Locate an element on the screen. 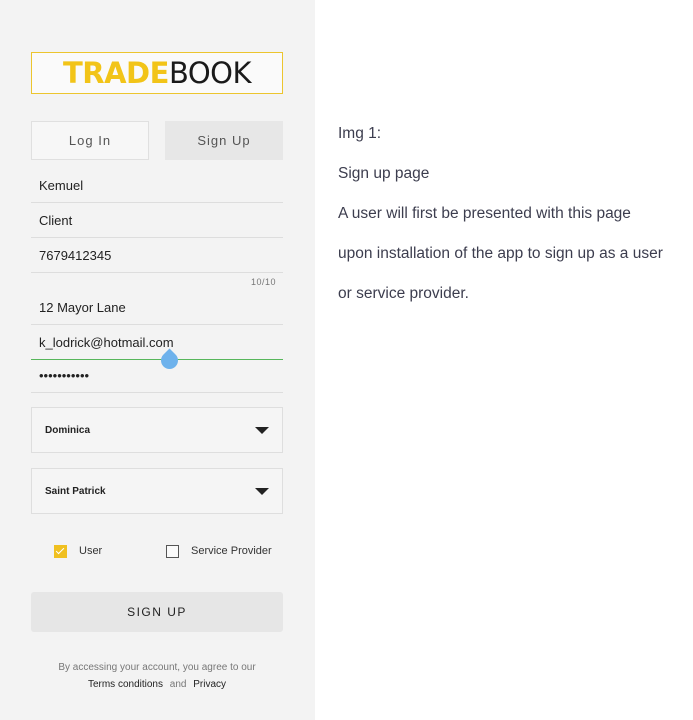  terms-conditions-link: Terms conditions is located at coordinates (125, 684).